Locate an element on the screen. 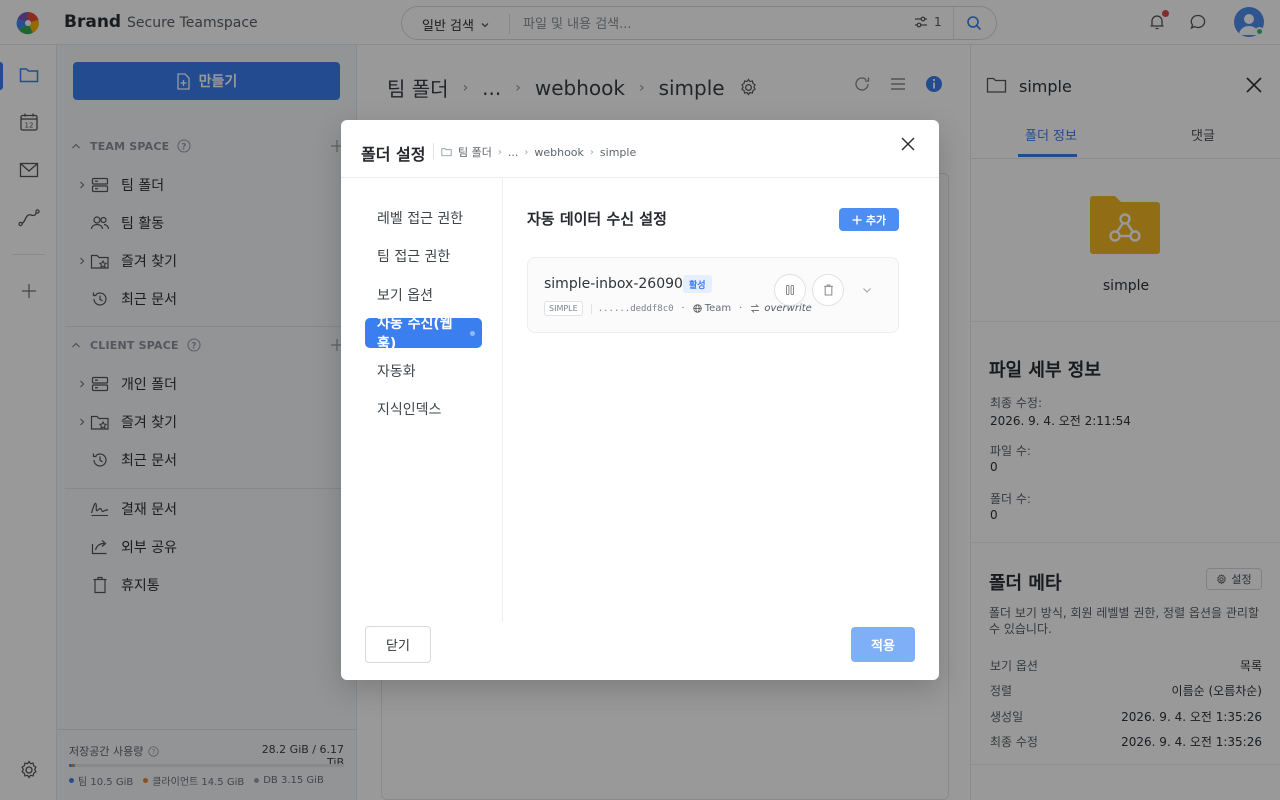  trash-icon is located at coordinates (828, 290).